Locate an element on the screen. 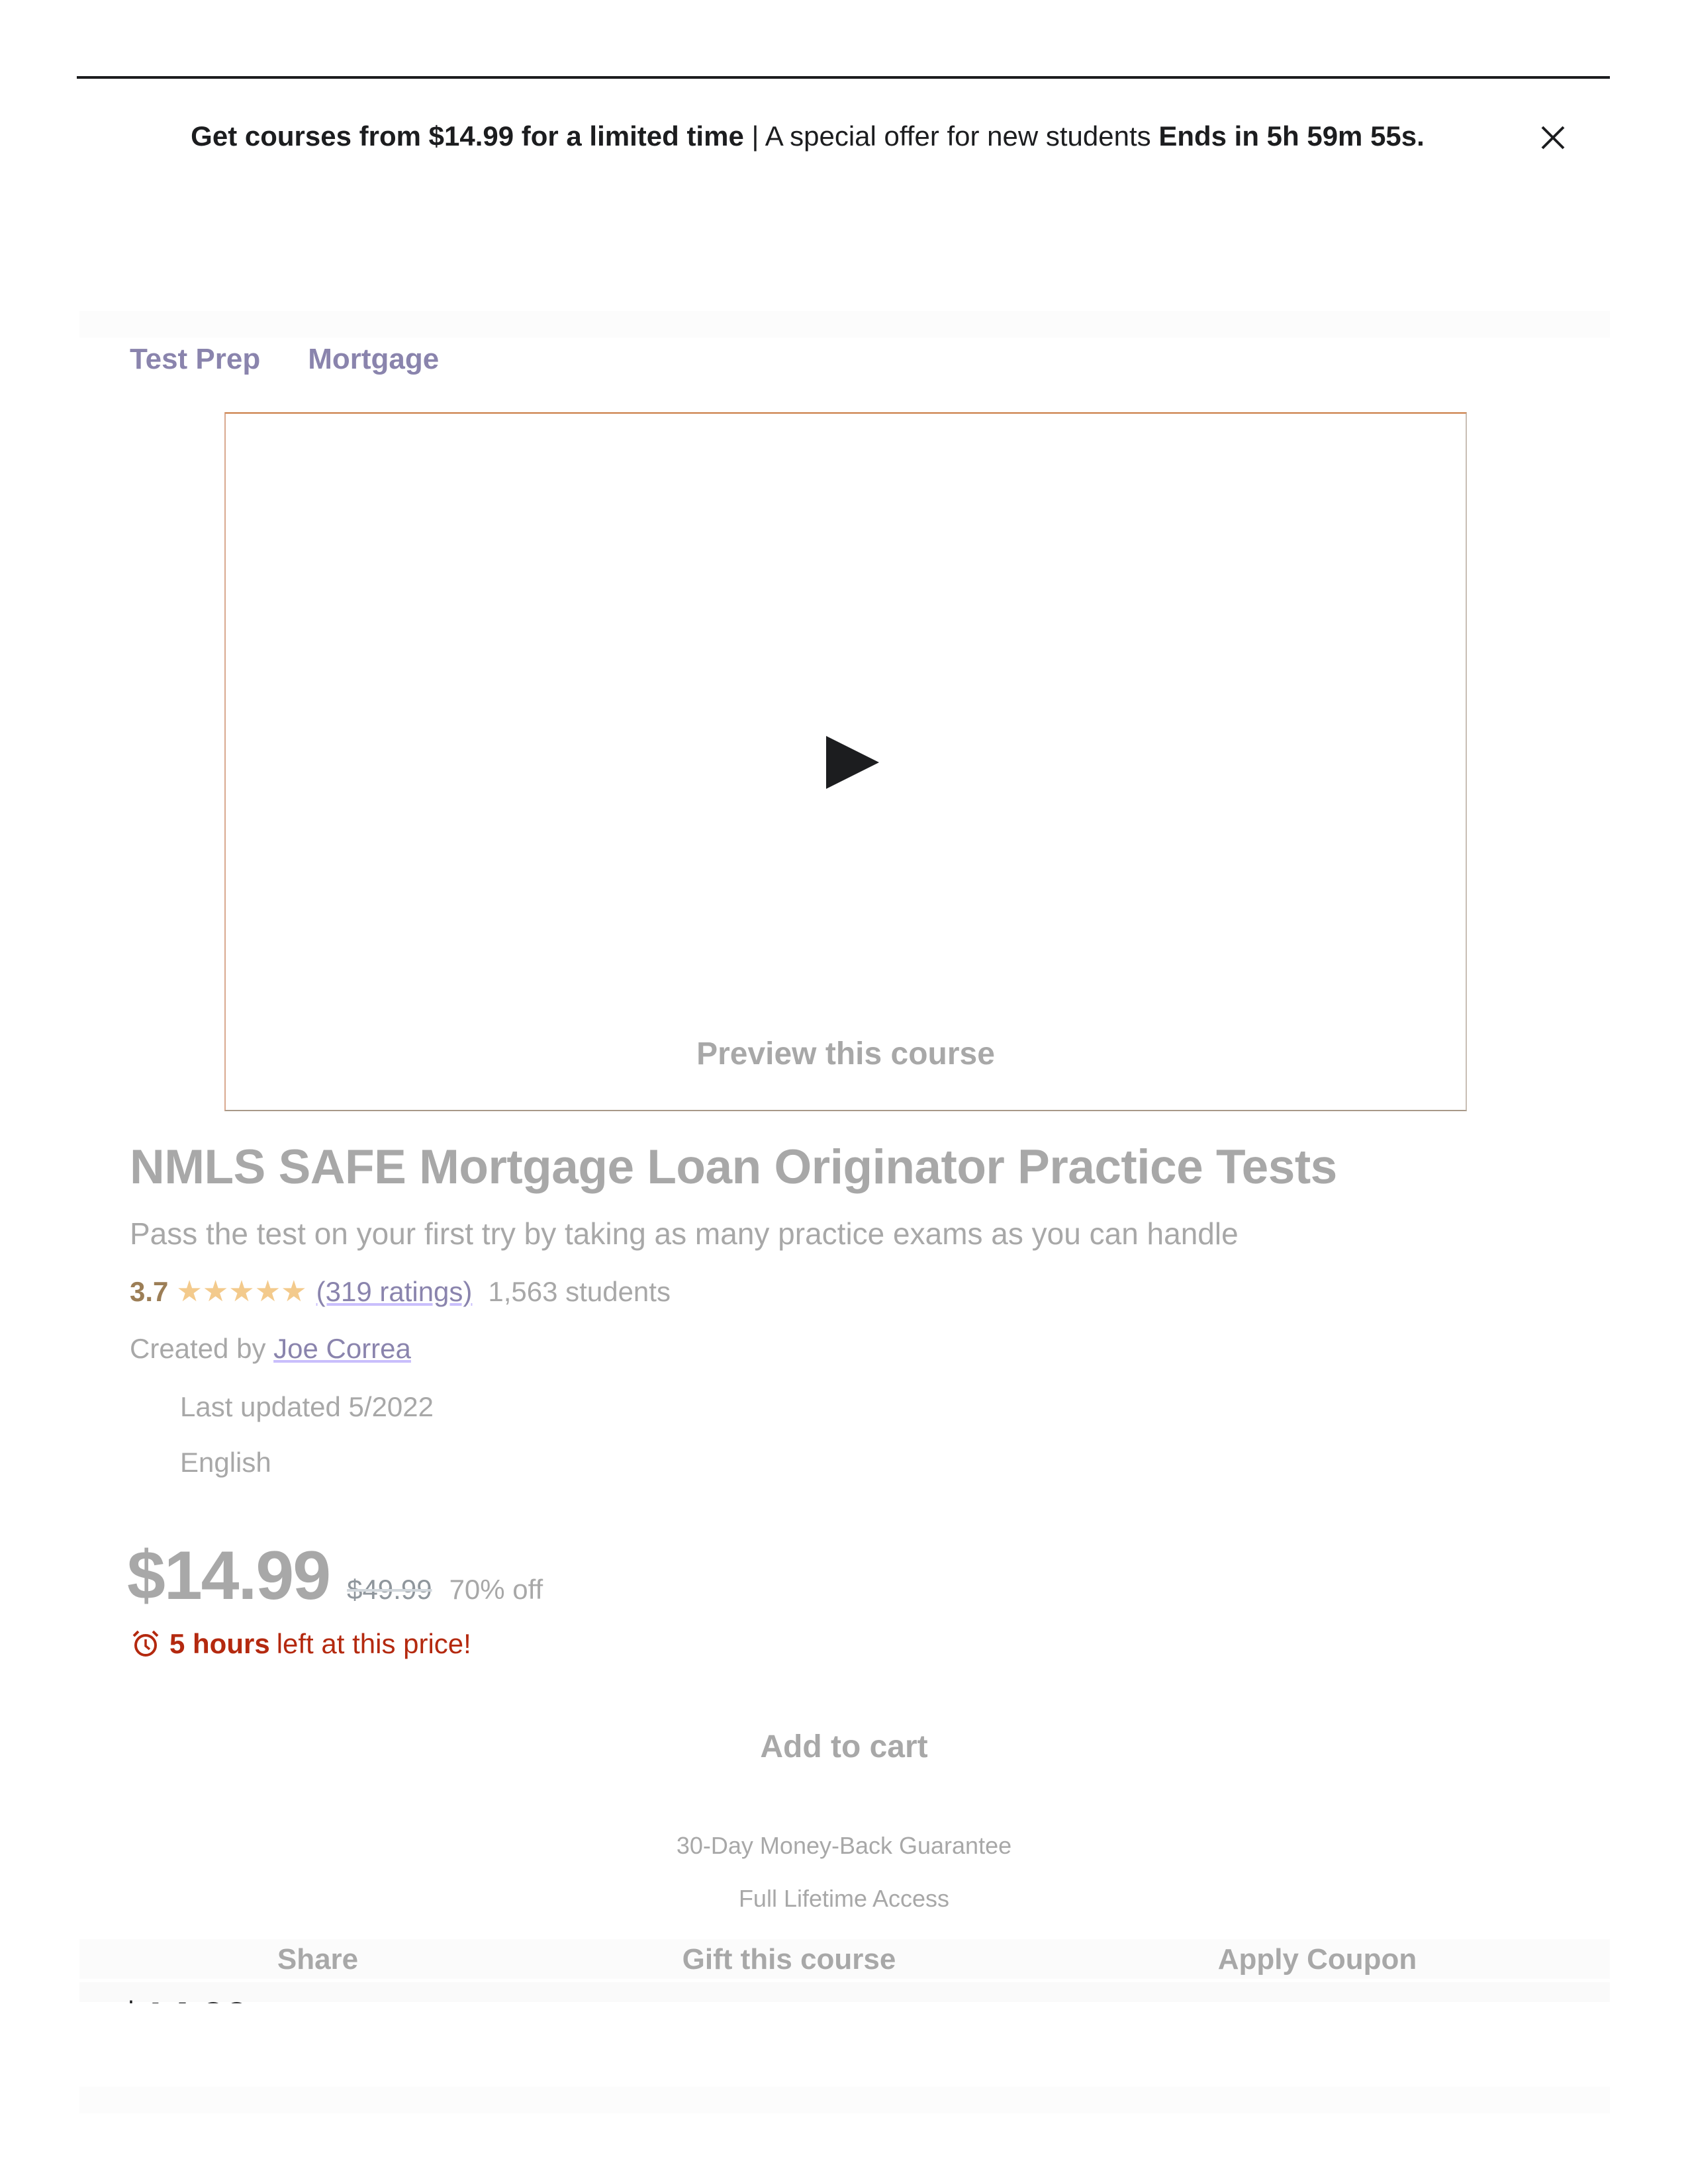 The width and height of the screenshot is (1688, 2184). breadcrumb-test-prep: Test Prep is located at coordinates (195, 359).